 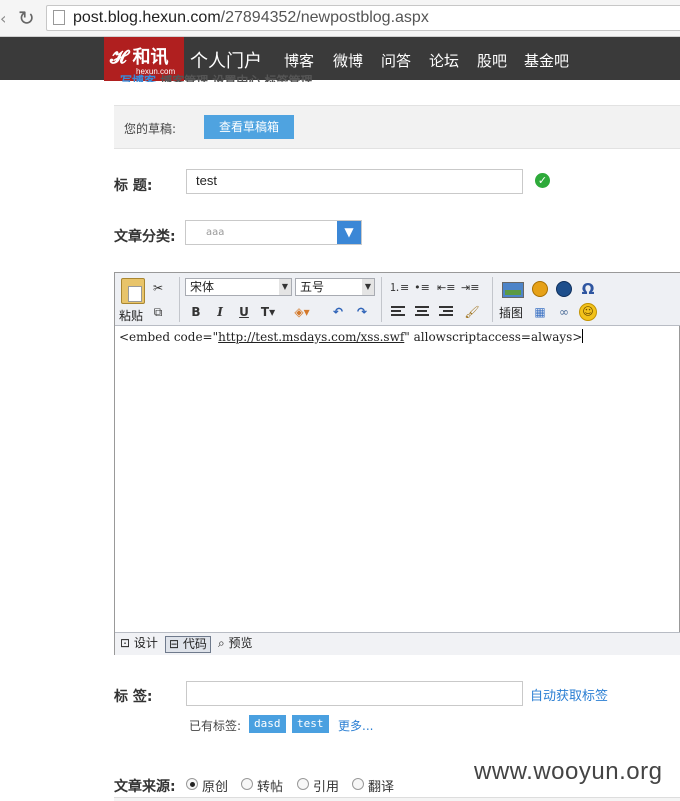 What do you see at coordinates (139, 644) in the screenshot?
I see `mode-design: ⊡ 设计` at bounding box center [139, 644].